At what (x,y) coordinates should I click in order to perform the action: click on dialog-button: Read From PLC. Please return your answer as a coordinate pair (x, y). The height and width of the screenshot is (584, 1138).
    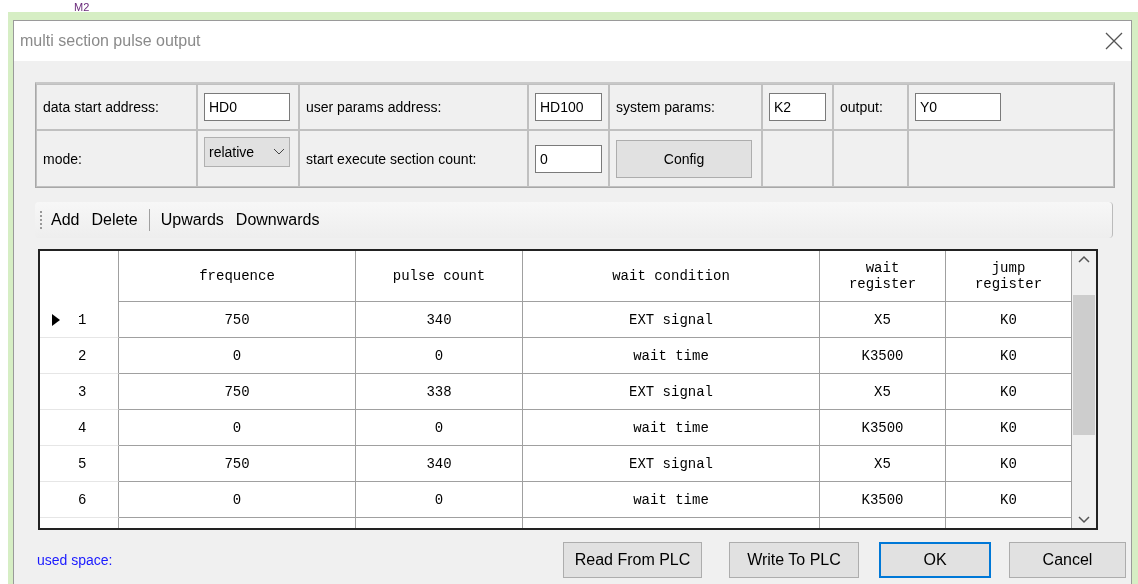
    Looking at the image, I should click on (632, 560).